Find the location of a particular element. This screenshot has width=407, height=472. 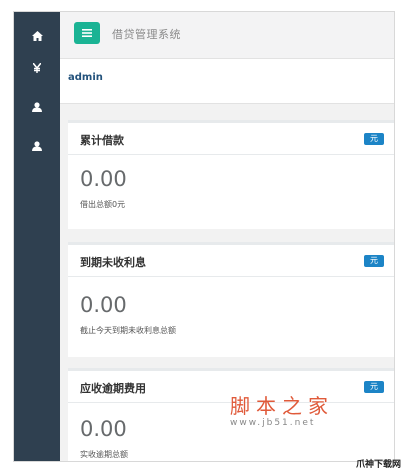

card-title: 累计借款 is located at coordinates (102, 140).